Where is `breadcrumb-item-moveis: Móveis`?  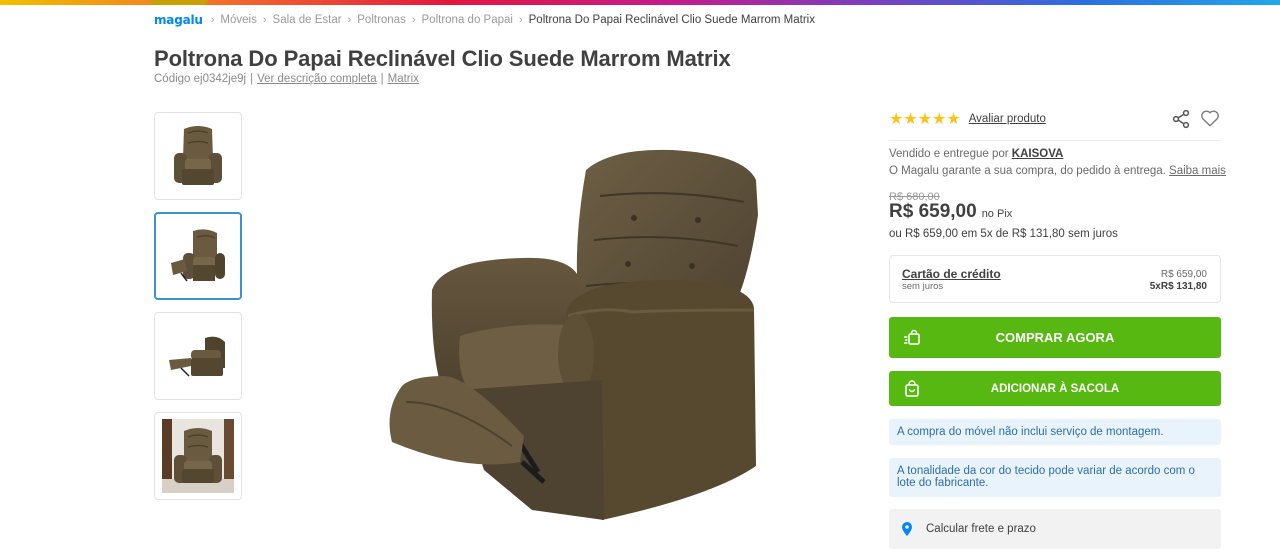
breadcrumb-item-moveis: Móveis is located at coordinates (238, 20).